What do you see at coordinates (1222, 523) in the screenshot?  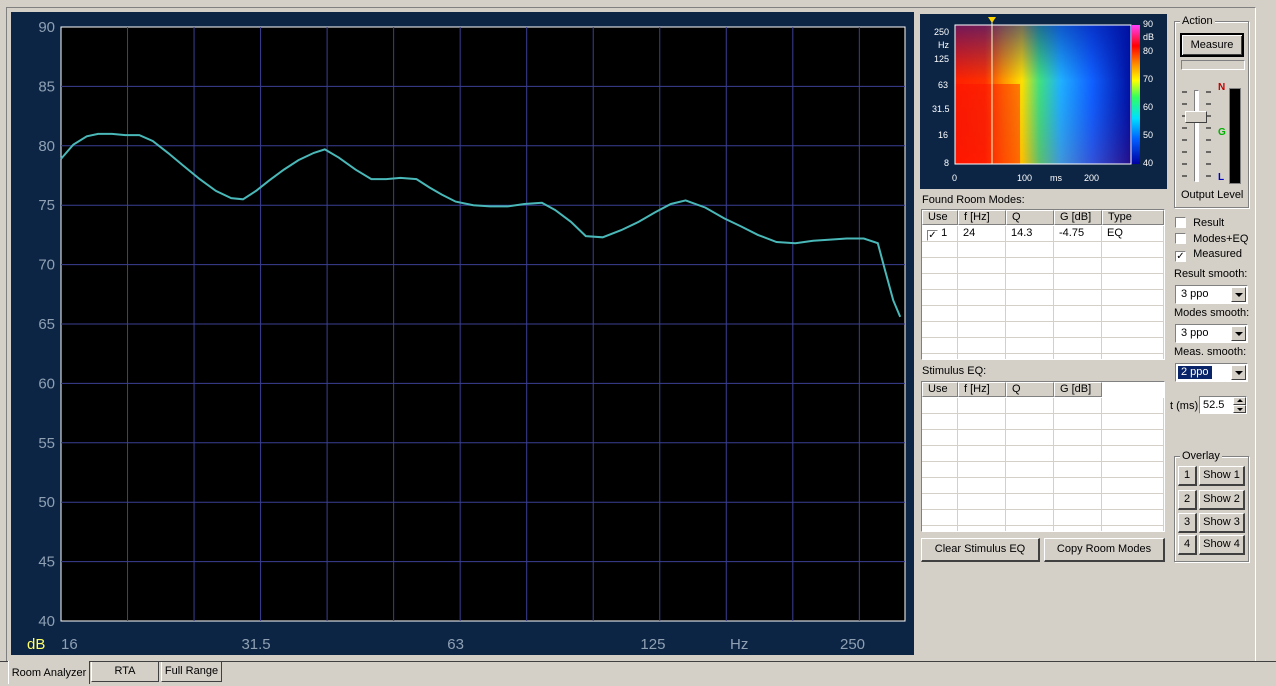 I see `show-3-button: Show 3` at bounding box center [1222, 523].